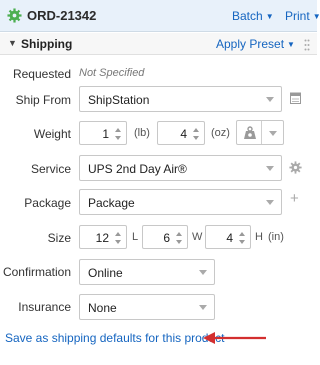 This screenshot has height=365, width=320. What do you see at coordinates (52, 134) in the screenshot?
I see `weight-label: Weight` at bounding box center [52, 134].